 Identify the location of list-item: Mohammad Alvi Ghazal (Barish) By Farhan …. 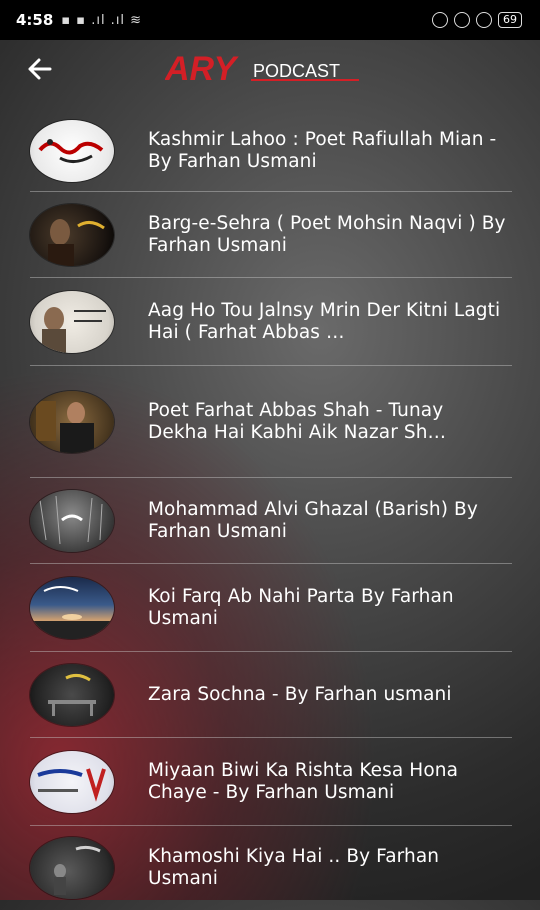
(285, 521).